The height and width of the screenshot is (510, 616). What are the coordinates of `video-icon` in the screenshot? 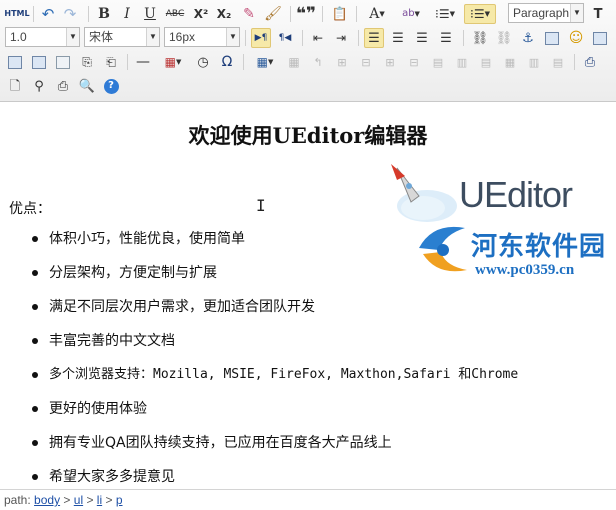 It's located at (600, 38).